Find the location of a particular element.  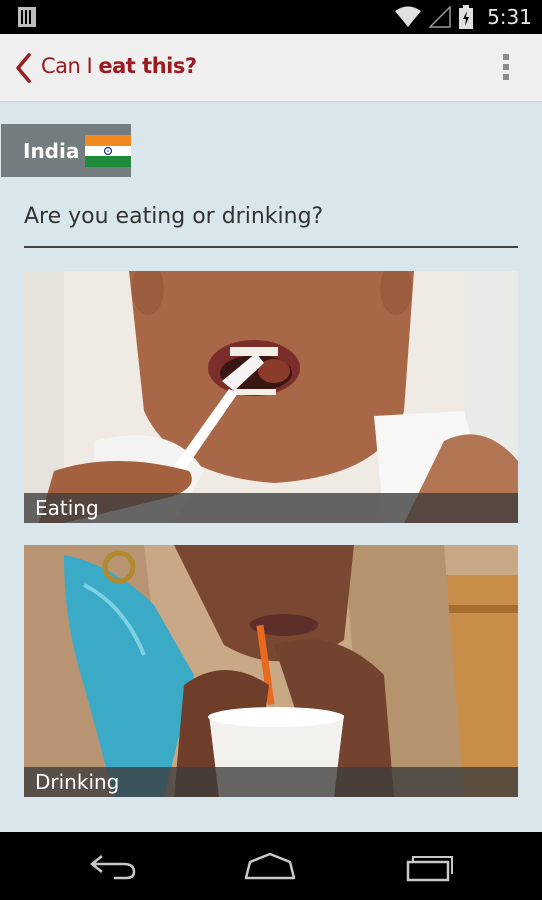

back-icon is located at coordinates (114, 866).